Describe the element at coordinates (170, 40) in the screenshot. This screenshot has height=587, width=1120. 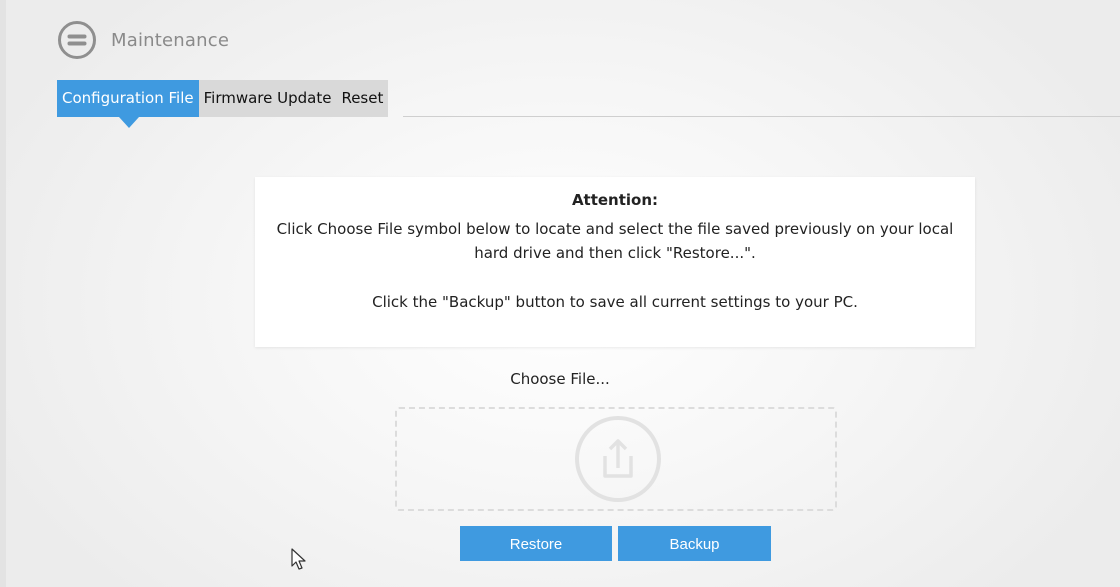
I see `page-title: Maintenance` at that location.